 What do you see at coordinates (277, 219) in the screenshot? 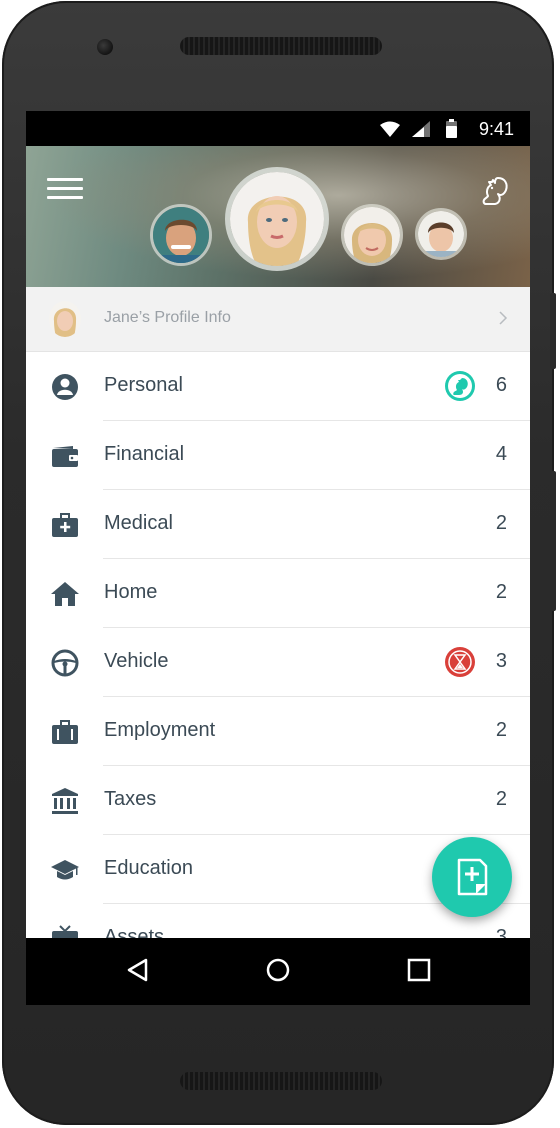
I see `jane-avatar` at bounding box center [277, 219].